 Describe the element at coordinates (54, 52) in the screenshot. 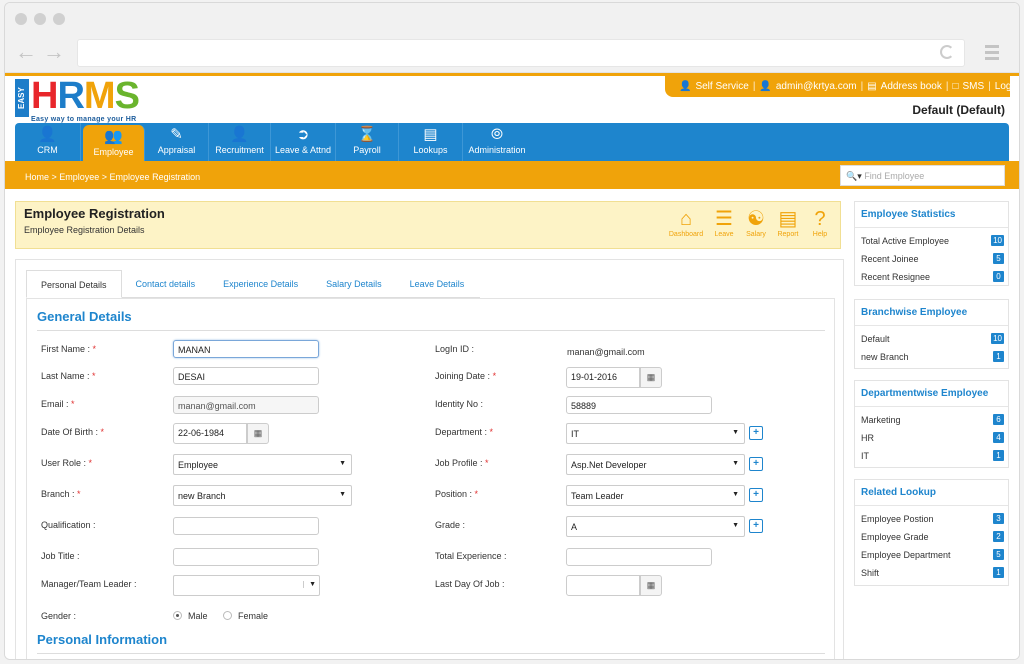

I see `forward-arrow-icon: →` at that location.